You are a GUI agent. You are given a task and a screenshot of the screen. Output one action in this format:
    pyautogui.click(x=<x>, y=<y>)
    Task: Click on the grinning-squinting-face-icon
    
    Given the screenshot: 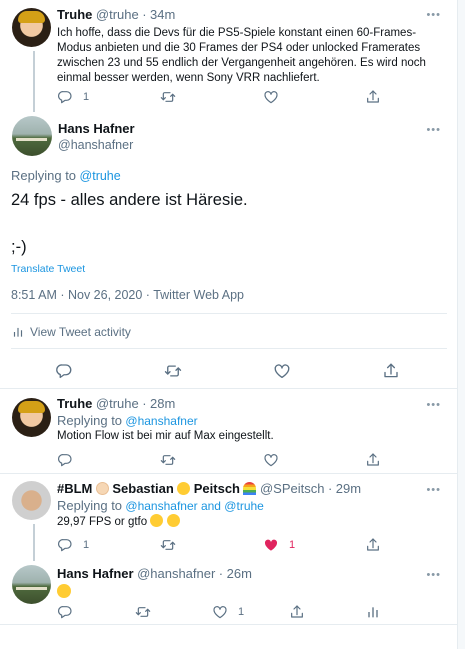 What is the action you would take?
    pyautogui.click(x=64, y=591)
    